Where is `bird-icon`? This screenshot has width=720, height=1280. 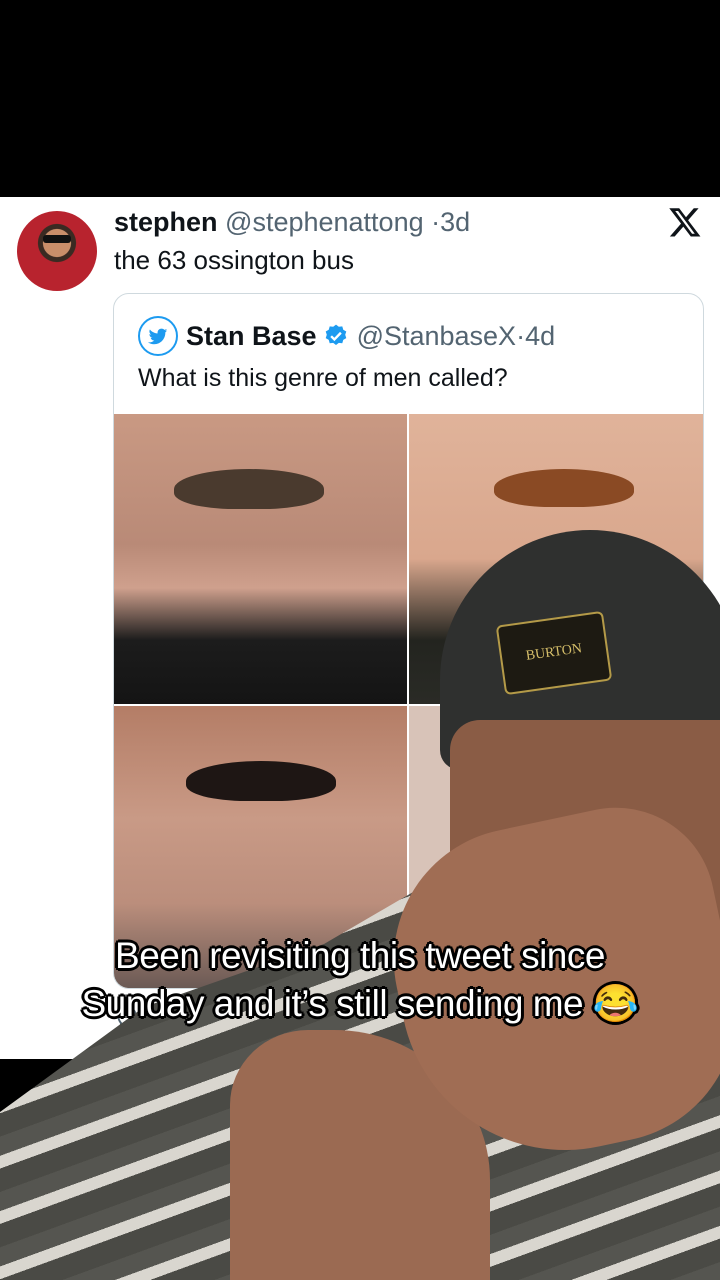 bird-icon is located at coordinates (157, 336).